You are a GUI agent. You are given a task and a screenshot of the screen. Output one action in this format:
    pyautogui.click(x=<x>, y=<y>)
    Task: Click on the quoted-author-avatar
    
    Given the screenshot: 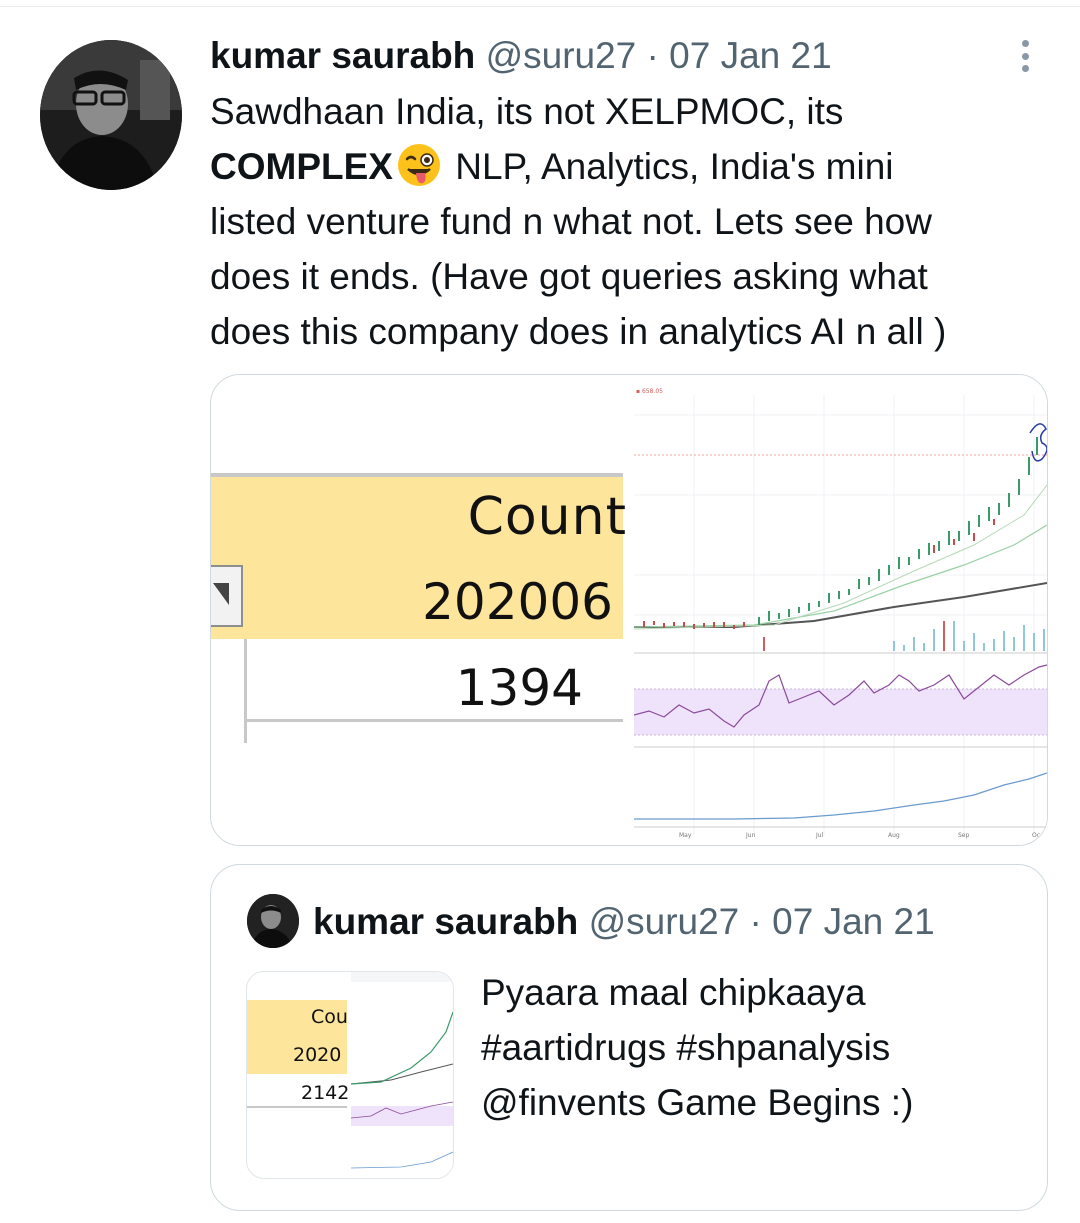 What is the action you would take?
    pyautogui.click(x=273, y=921)
    